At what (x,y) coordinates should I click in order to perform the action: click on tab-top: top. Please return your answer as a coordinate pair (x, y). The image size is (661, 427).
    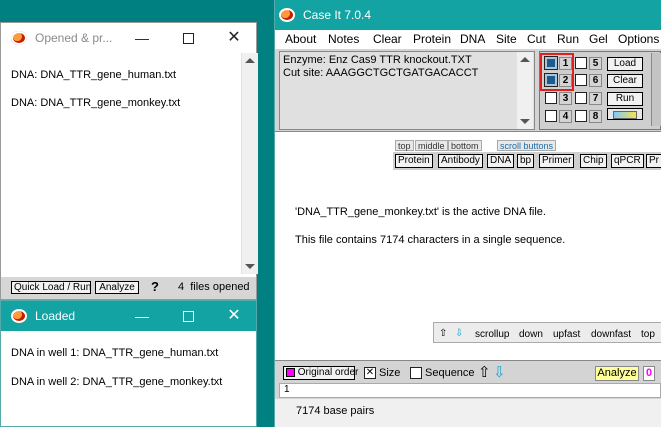
    Looking at the image, I should click on (404, 145).